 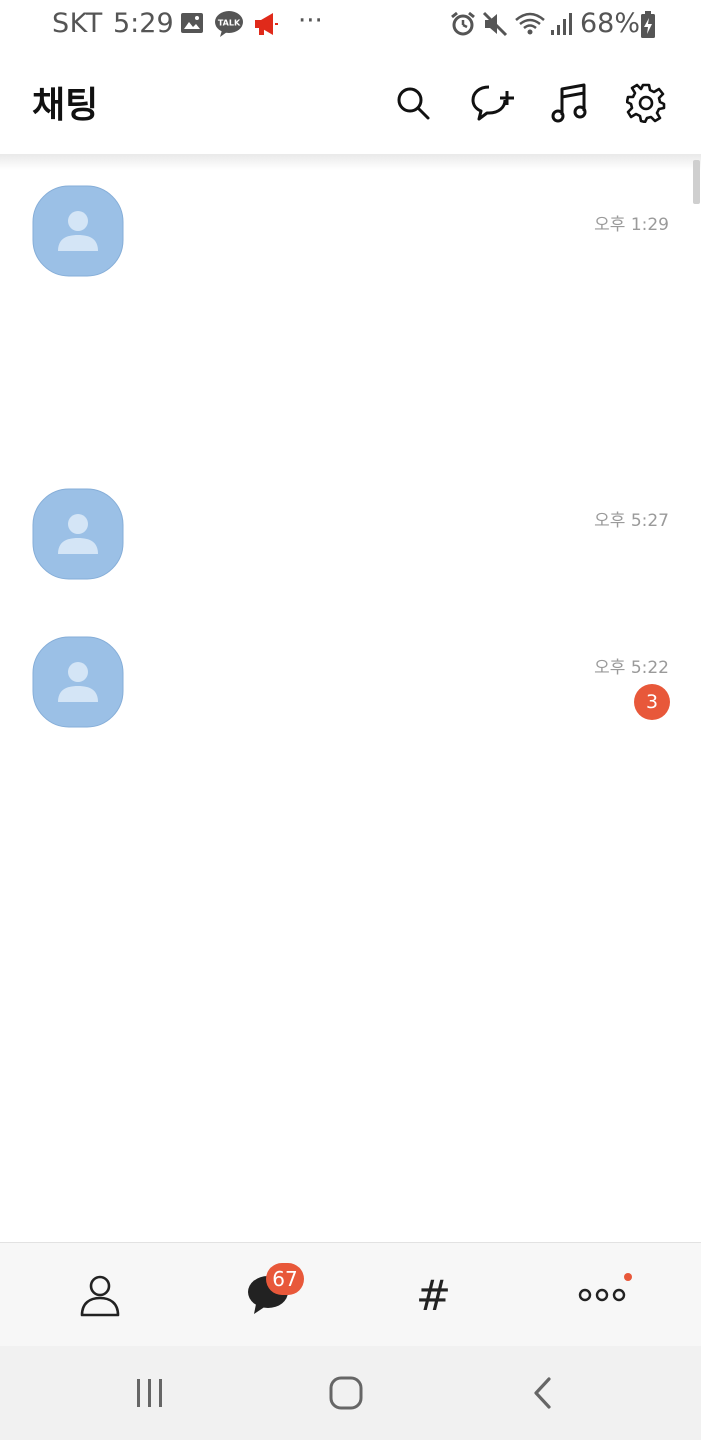 I want to click on chat-list-item: 오후 5:27, so click(x=350, y=540).